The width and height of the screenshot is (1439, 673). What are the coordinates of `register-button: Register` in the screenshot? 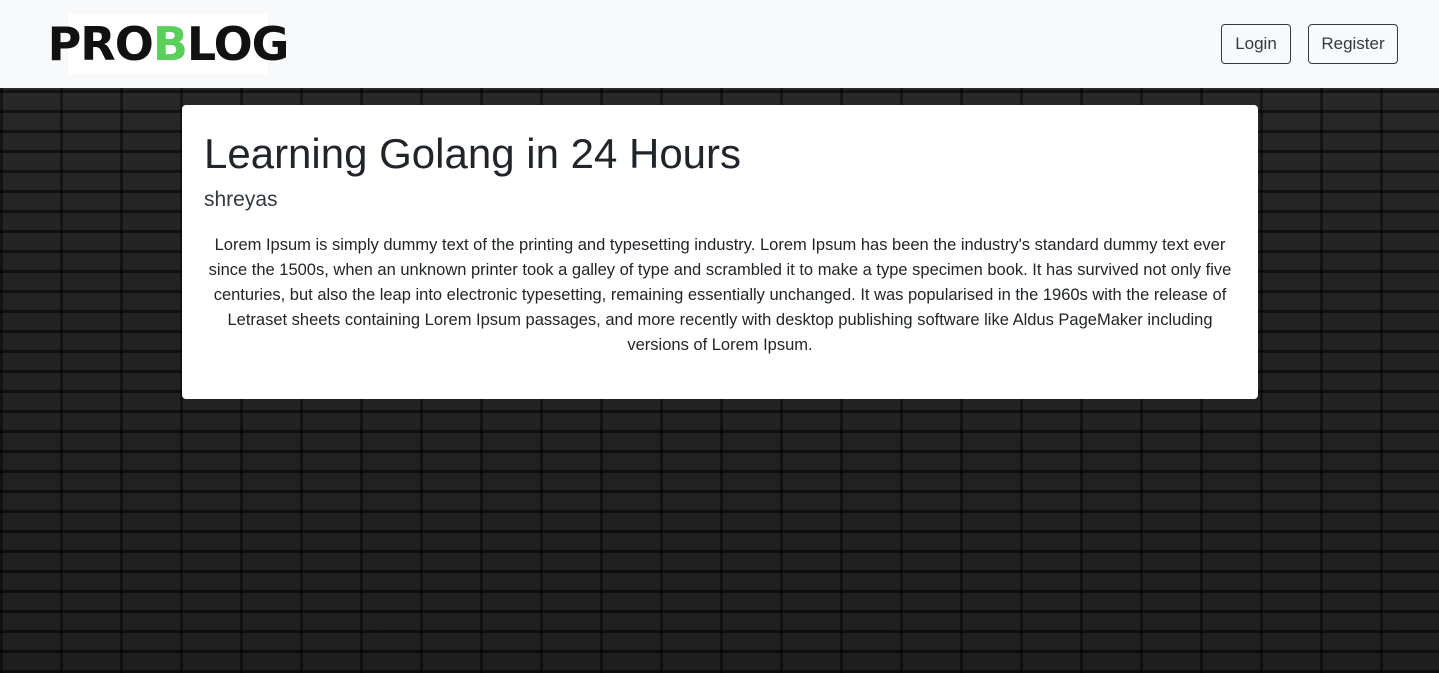 It's located at (1353, 44).